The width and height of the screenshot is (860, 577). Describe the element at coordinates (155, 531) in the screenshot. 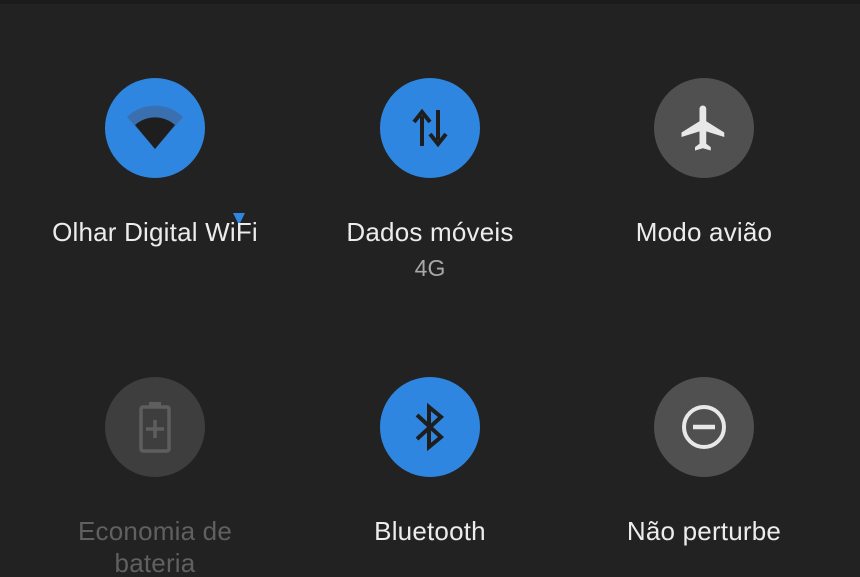

I see `battery-saver-label-line1: Economia de` at that location.